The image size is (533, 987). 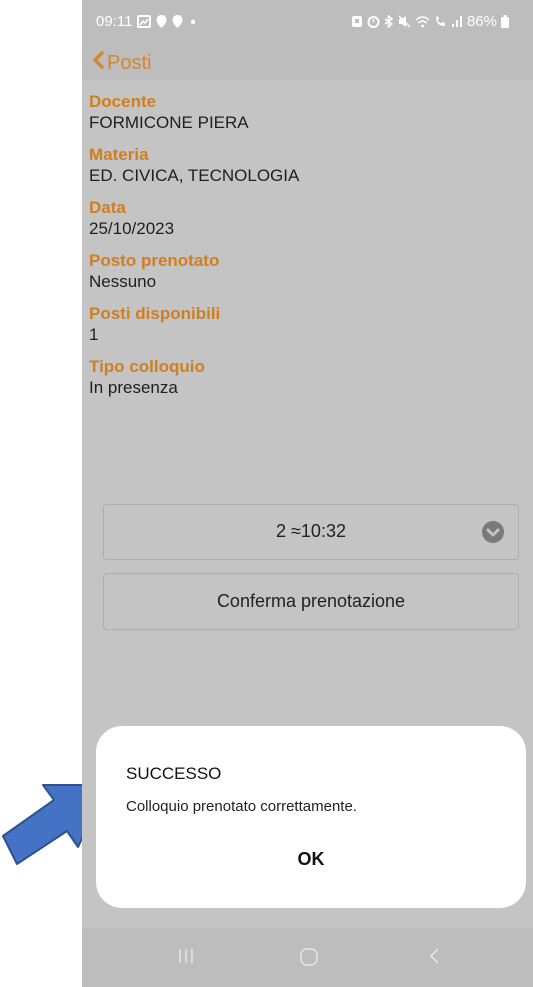 What do you see at coordinates (241, 806) in the screenshot?
I see `dialog-message: Colloquio prenotato correttamente.` at bounding box center [241, 806].